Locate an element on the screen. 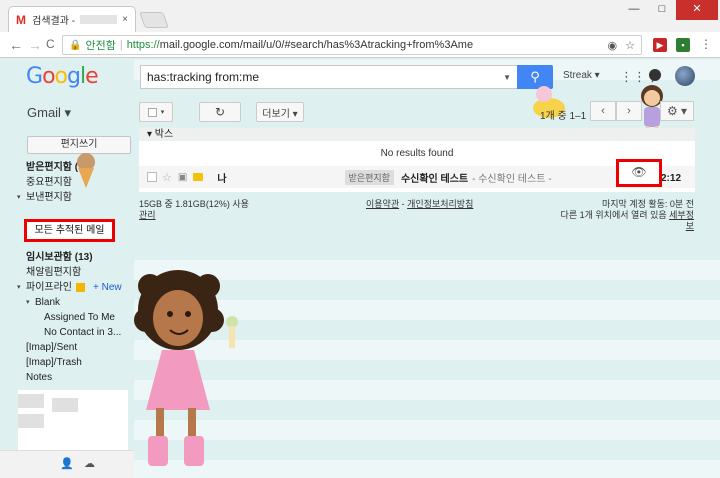  gmail-favicon-icon: M is located at coordinates (21, 19).